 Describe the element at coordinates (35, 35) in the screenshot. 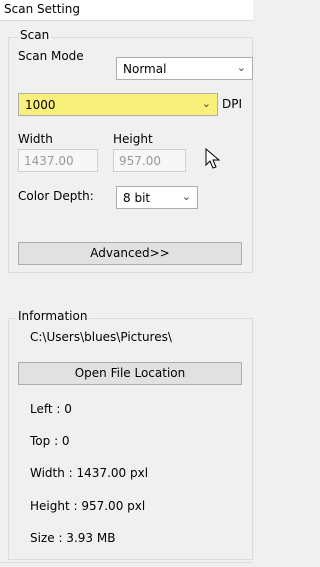

I see `scan-group-label: Scan` at that location.